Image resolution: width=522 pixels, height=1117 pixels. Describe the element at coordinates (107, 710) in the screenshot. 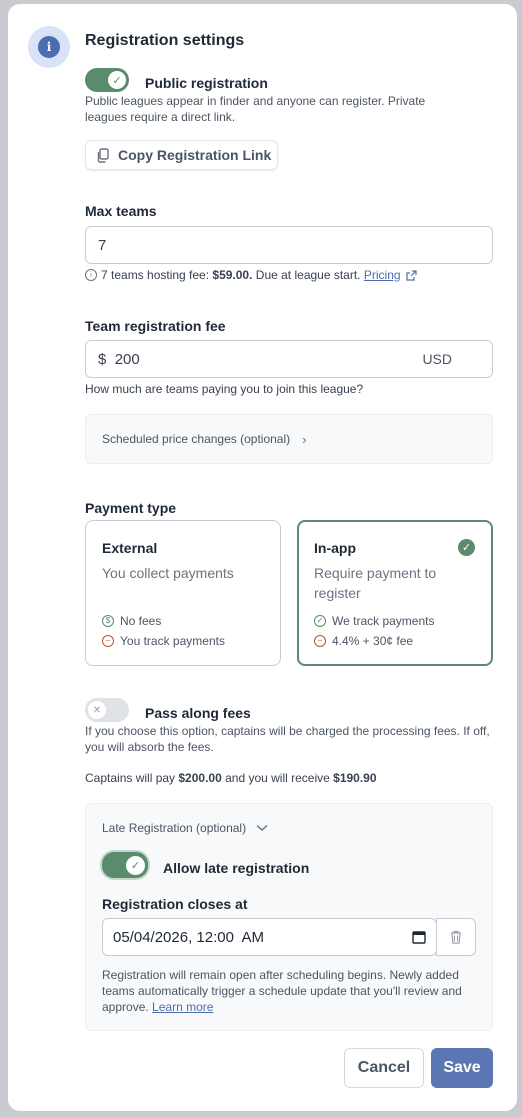

I see `pass-fees-toggle: ✕` at that location.